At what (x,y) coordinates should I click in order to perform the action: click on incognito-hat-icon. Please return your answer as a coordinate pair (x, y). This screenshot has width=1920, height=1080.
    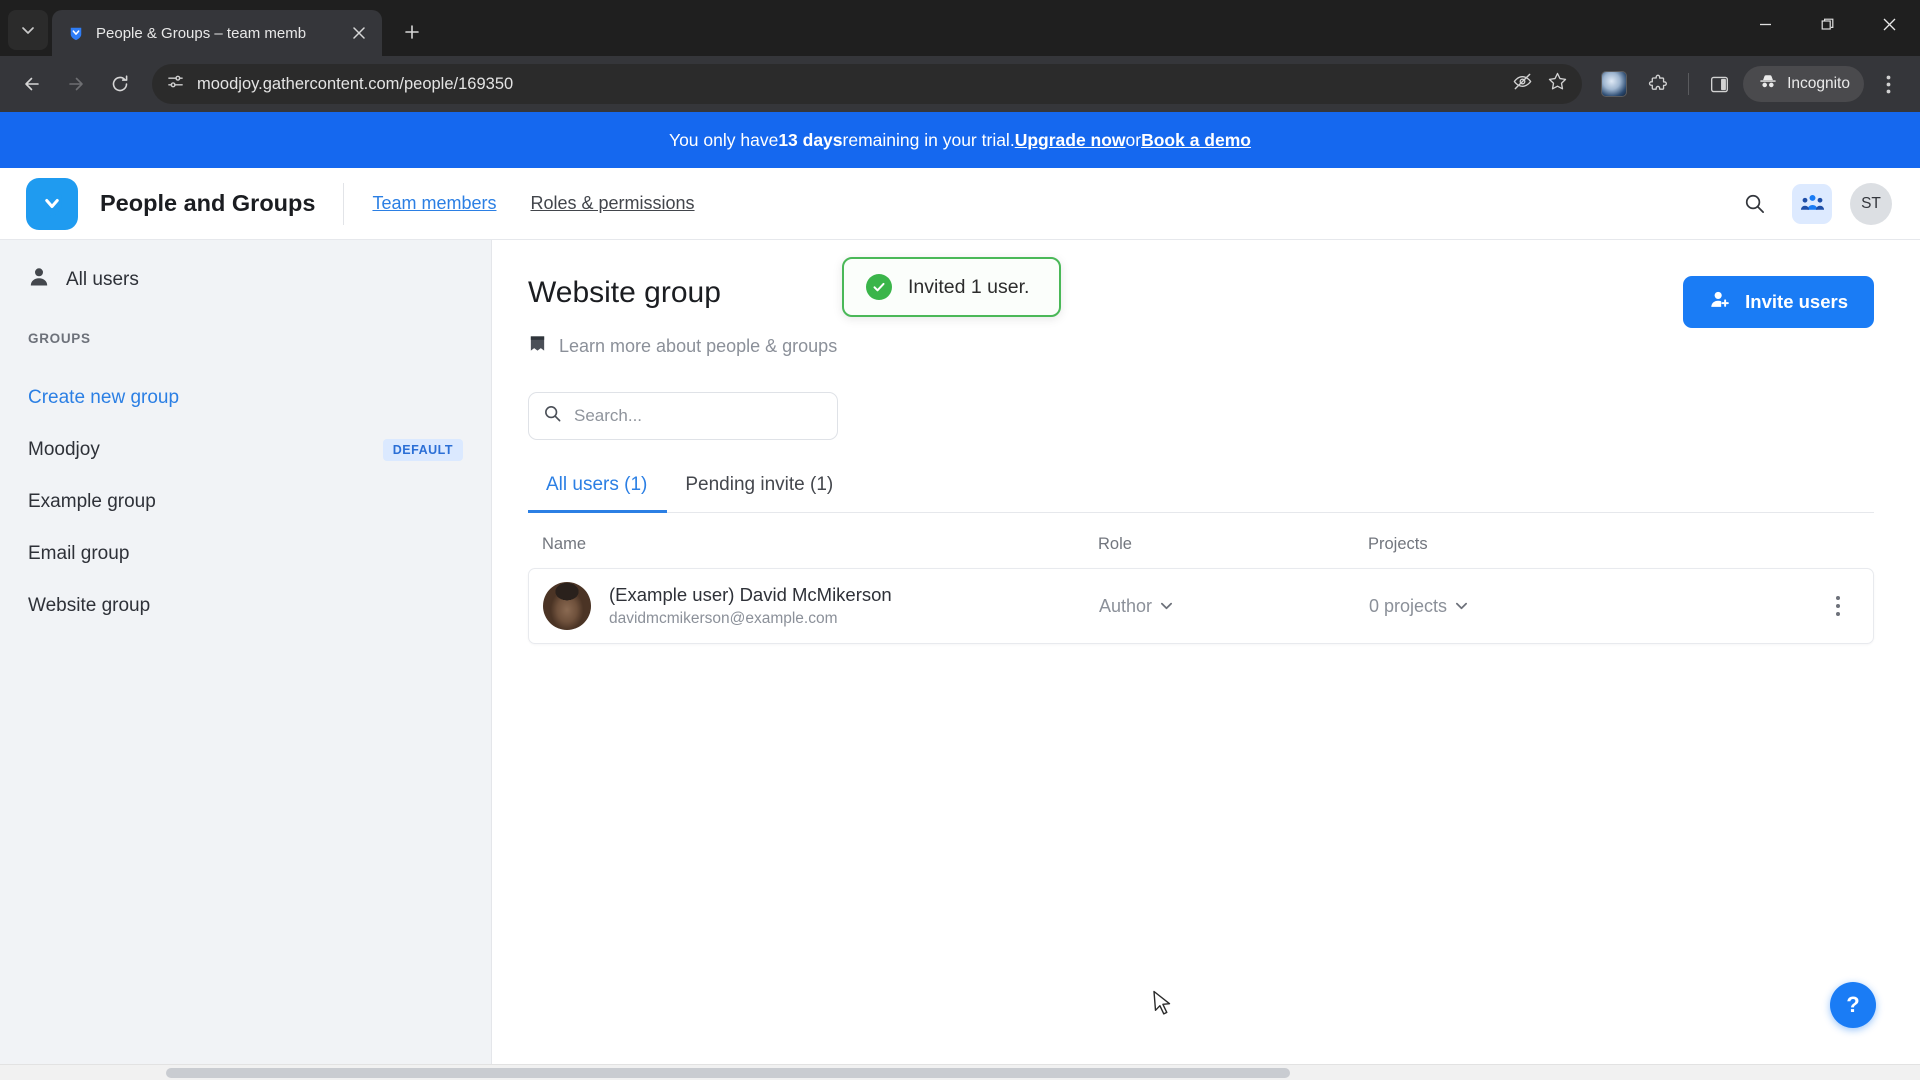
    Looking at the image, I should click on (1768, 84).